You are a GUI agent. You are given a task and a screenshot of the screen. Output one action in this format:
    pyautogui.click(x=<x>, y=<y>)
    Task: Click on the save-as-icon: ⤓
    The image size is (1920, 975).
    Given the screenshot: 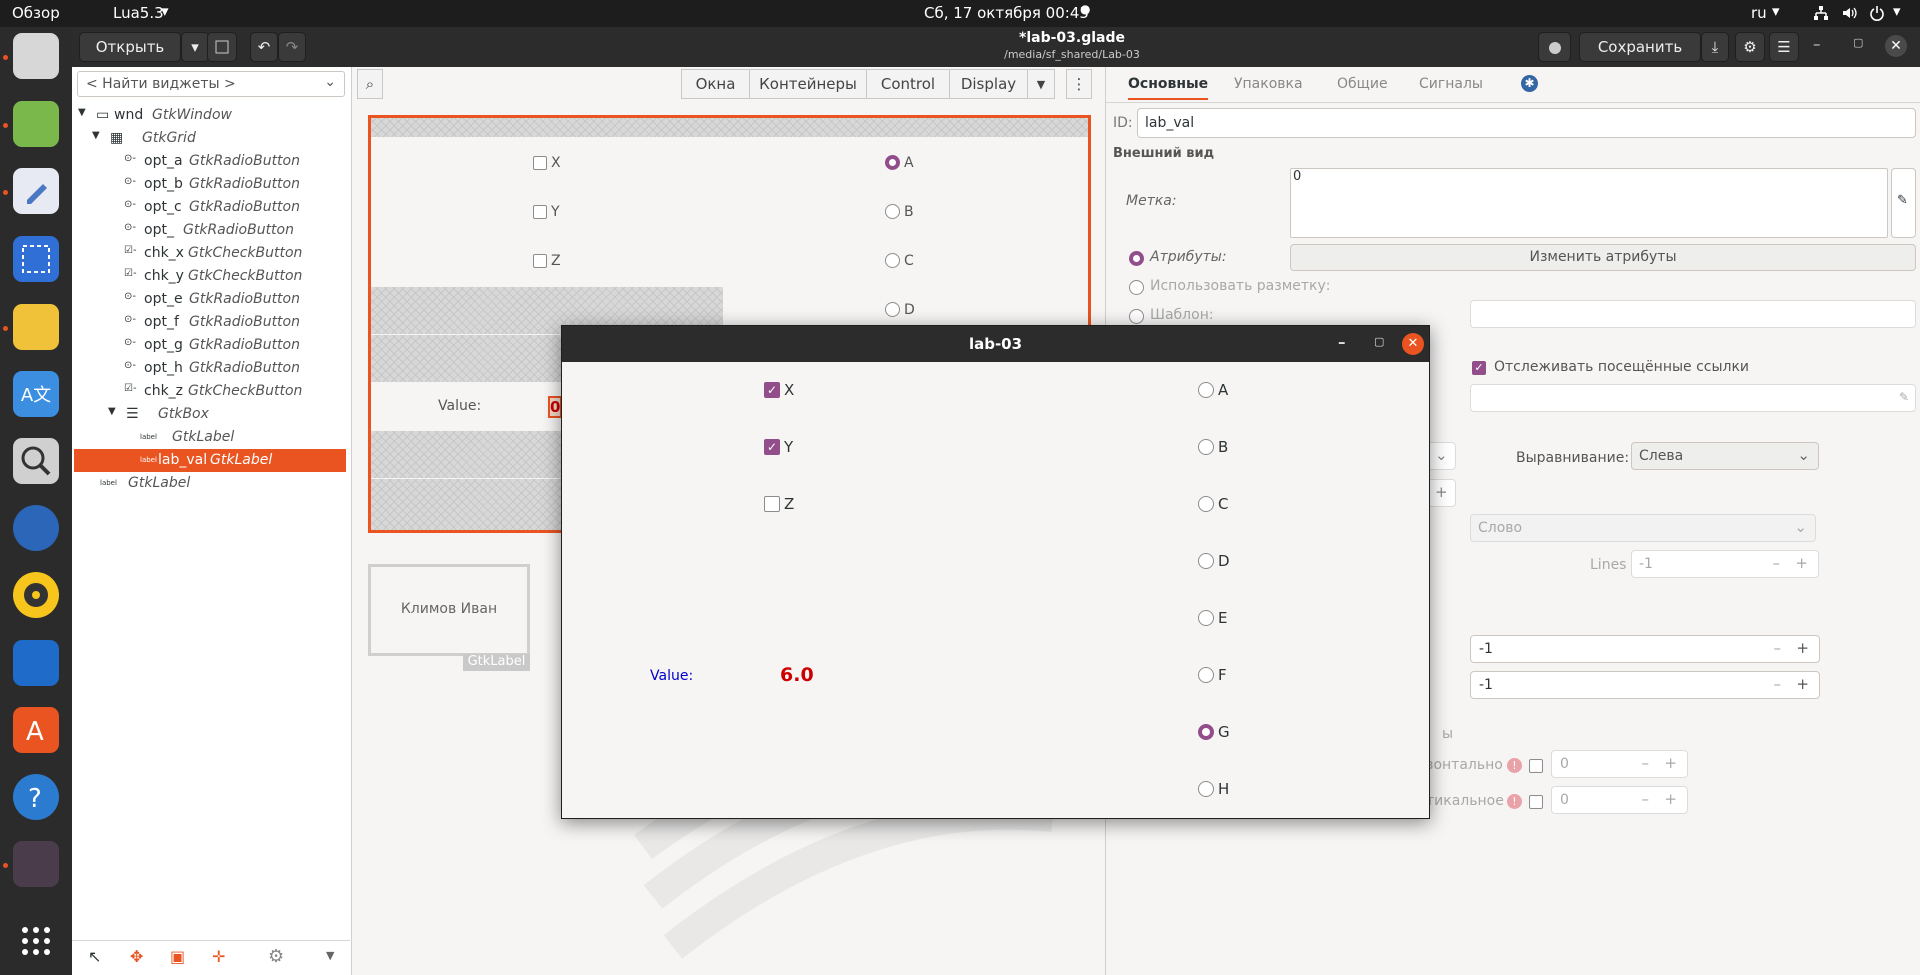 What is the action you would take?
    pyautogui.click(x=1715, y=47)
    